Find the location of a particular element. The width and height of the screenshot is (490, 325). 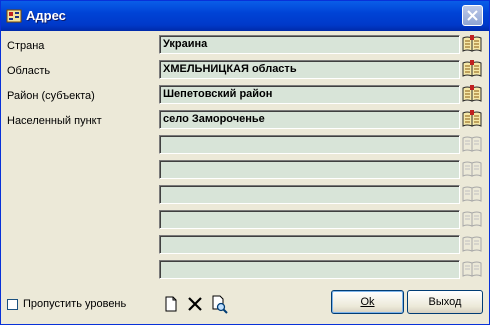

label-settlement: Населенный пункт is located at coordinates (54, 121).